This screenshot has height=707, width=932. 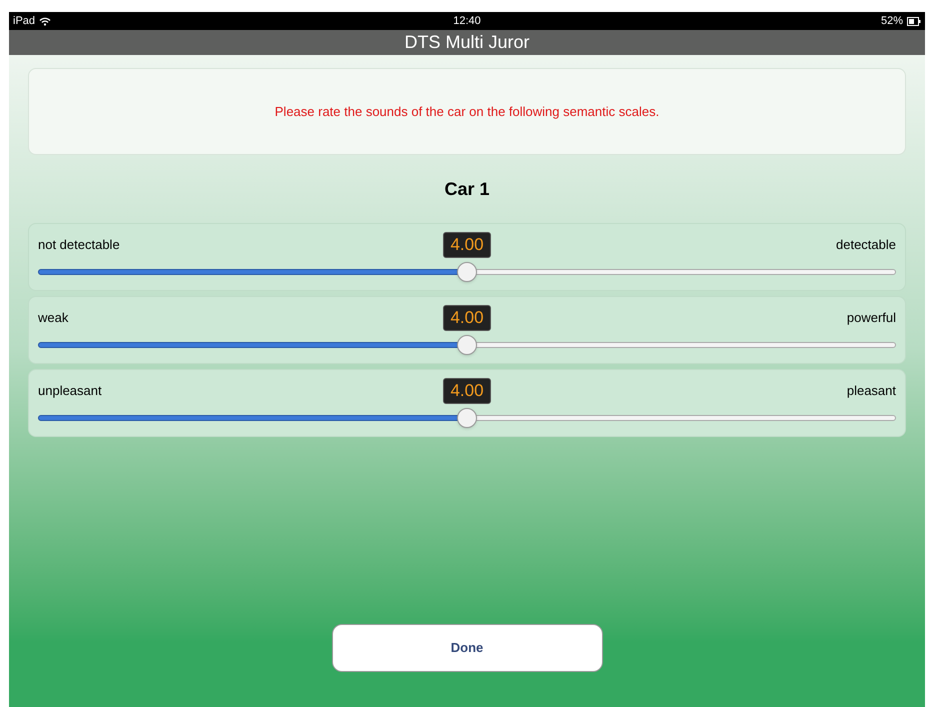 I want to click on scale-left-label: not detectable, so click(x=79, y=245).